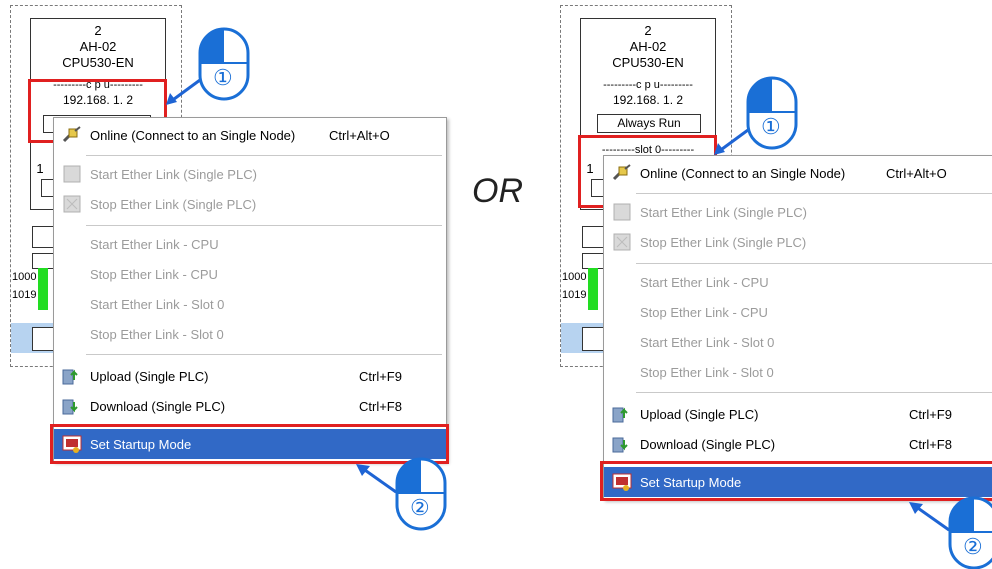 The width and height of the screenshot is (992, 569). I want to click on ip-address: 192.168. 1. 2, so click(648, 100).